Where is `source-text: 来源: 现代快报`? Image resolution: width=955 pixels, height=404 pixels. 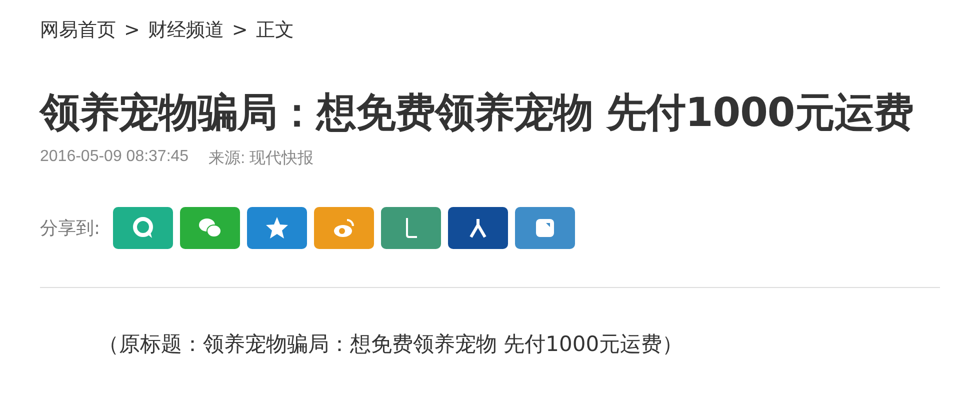 source-text: 来源: 现代快报 is located at coordinates (261, 158).